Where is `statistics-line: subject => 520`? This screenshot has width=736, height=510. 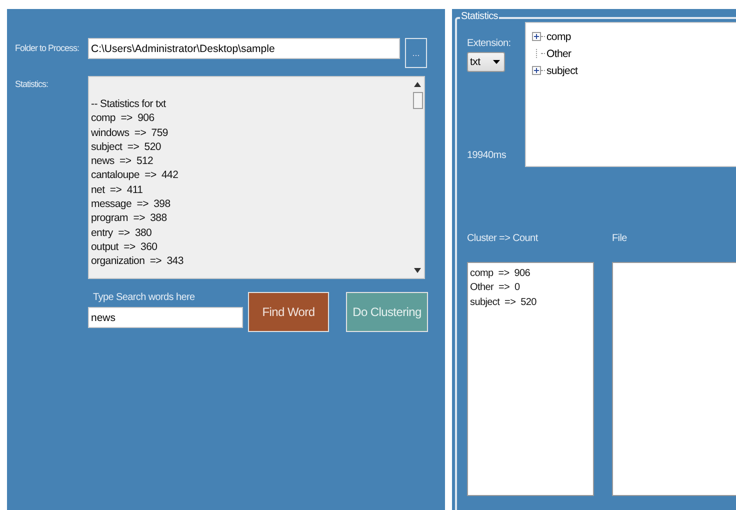 statistics-line: subject => 520 is located at coordinates (126, 147).